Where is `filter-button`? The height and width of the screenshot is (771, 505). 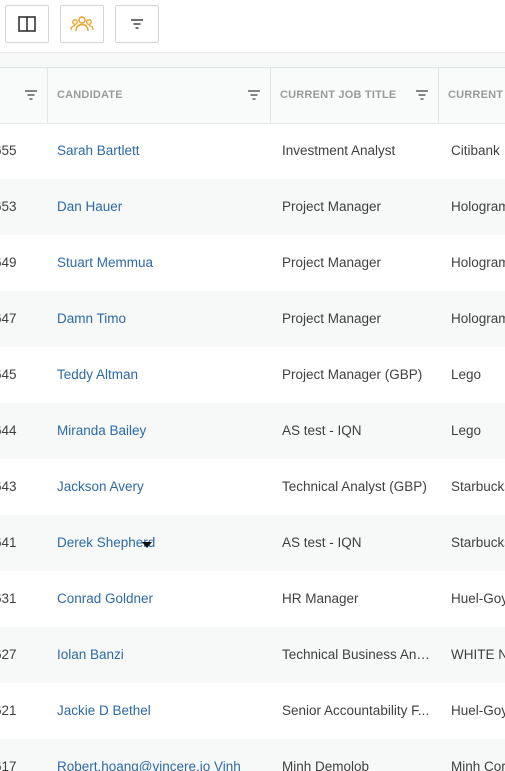 filter-button is located at coordinates (137, 24).